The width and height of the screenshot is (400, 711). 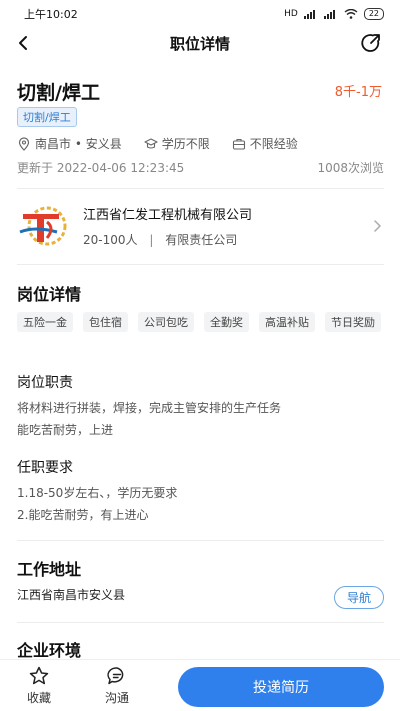 I want to click on benefit-tag: 节日奖励, so click(x=353, y=322).